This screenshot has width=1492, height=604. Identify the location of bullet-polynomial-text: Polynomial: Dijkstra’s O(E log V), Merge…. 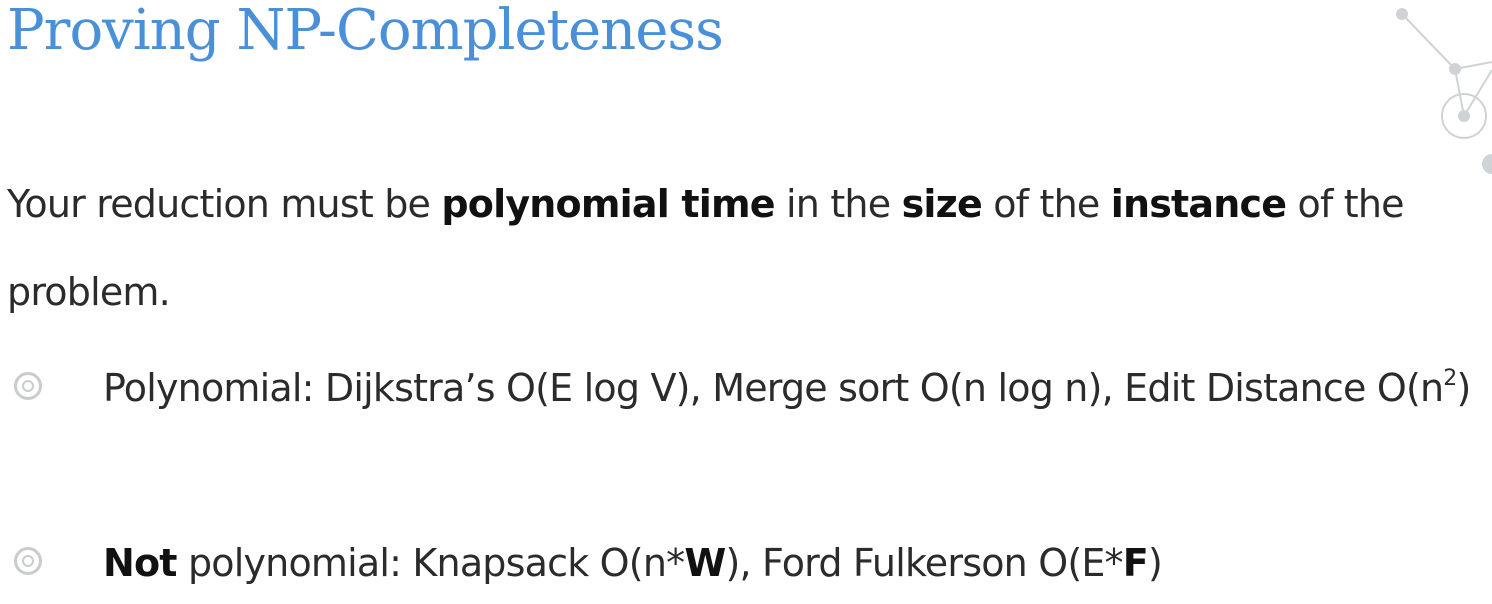
(793, 388).